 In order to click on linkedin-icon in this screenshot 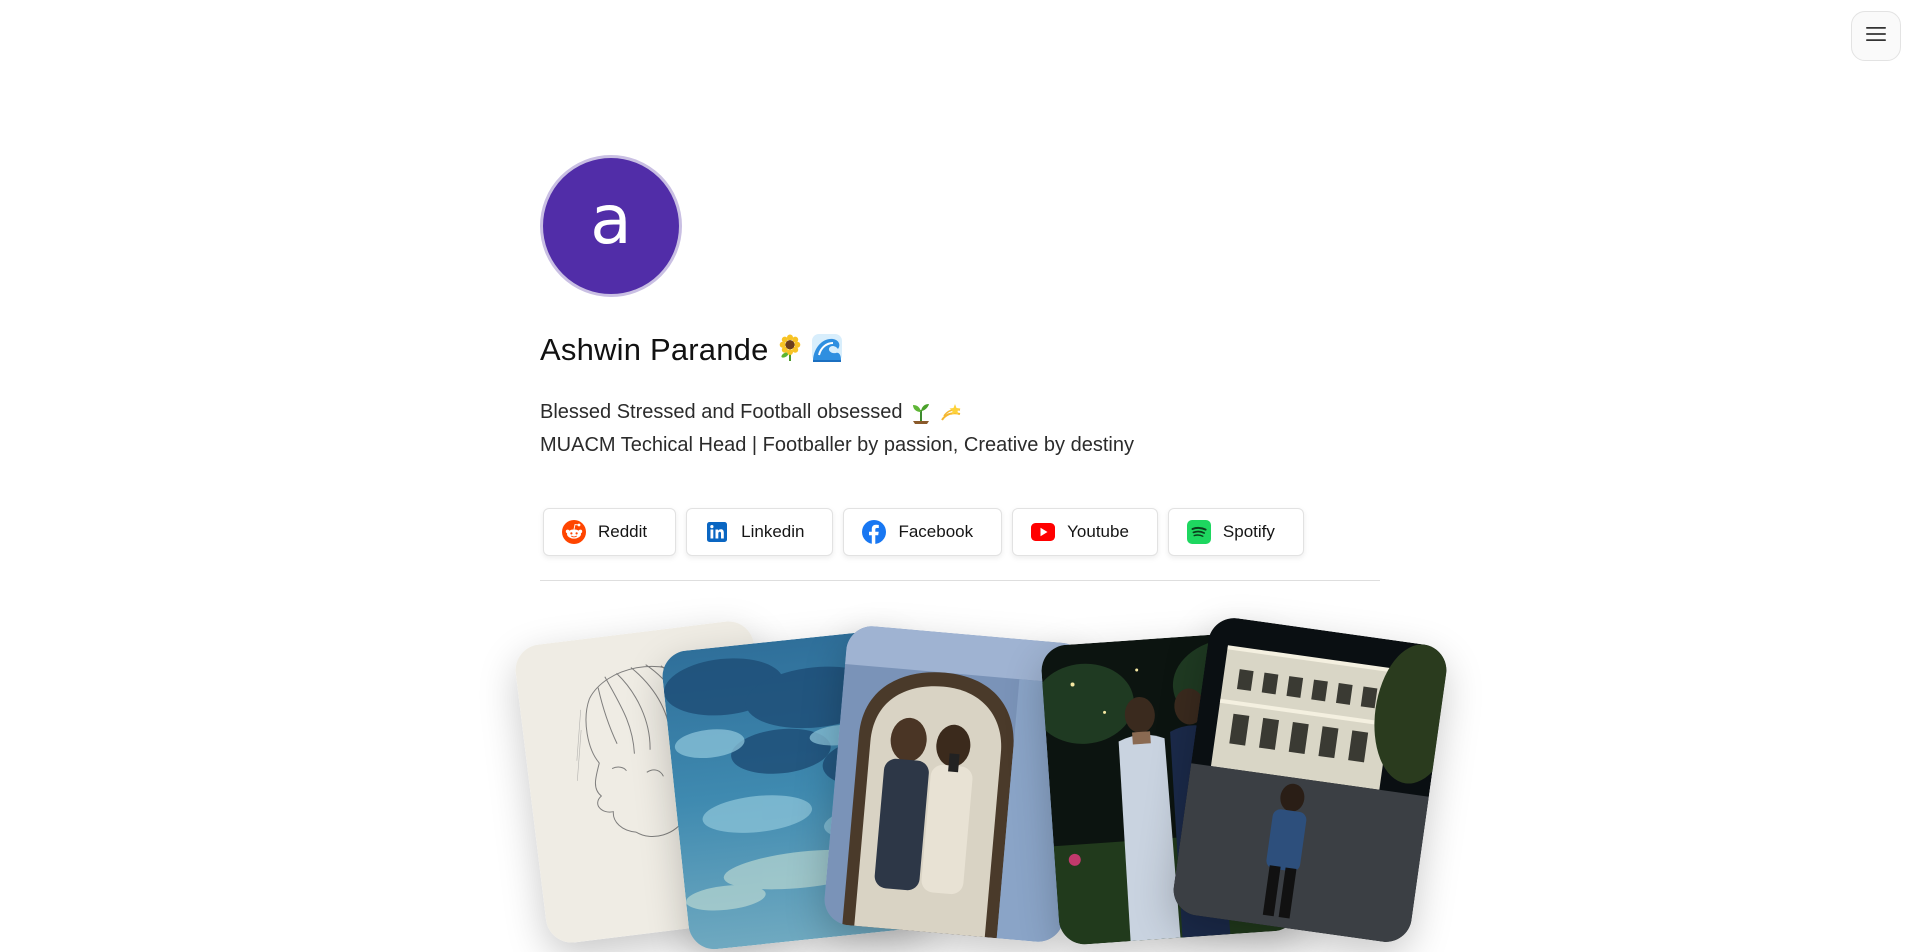, I will do `click(717, 532)`.